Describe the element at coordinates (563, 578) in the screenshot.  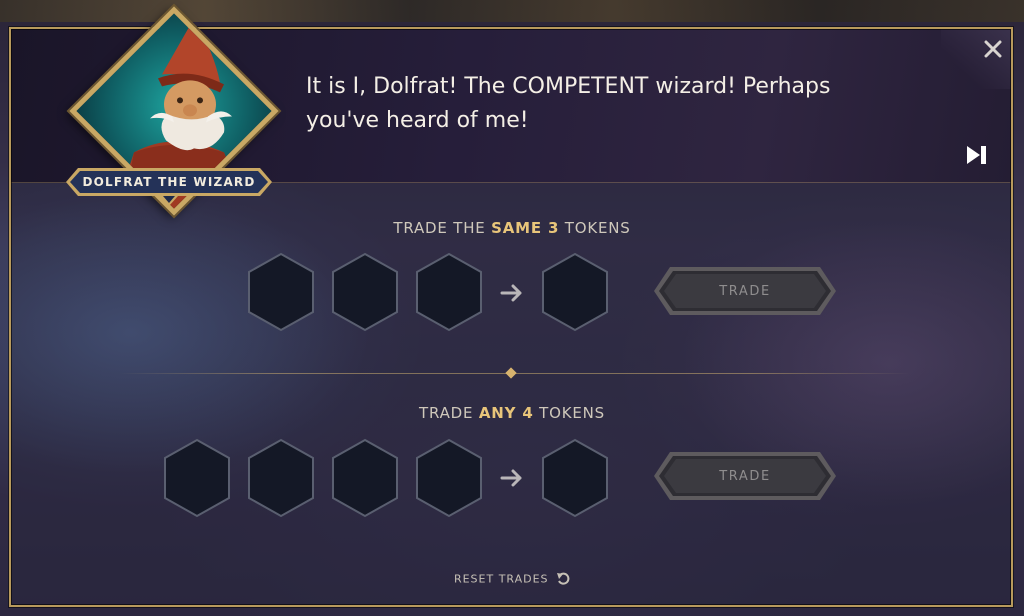
I see `undo-icon` at that location.